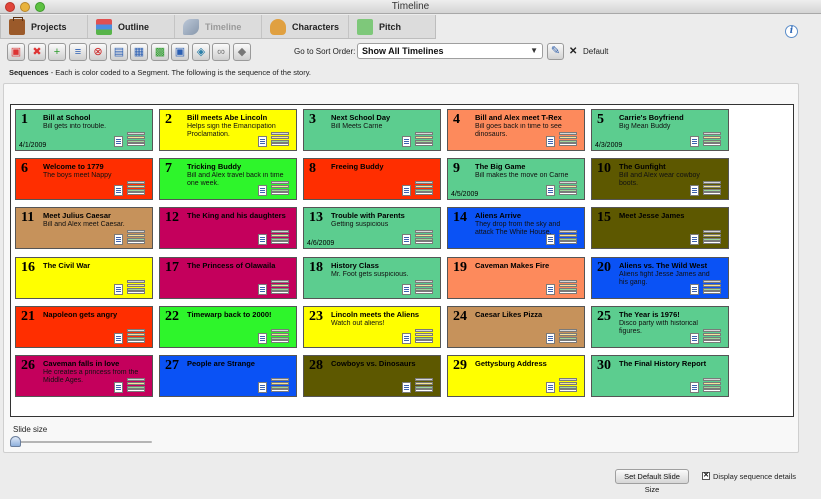 The height and width of the screenshot is (499, 821). What do you see at coordinates (305, 26) in the screenshot?
I see `tab-characters: Characters` at bounding box center [305, 26].